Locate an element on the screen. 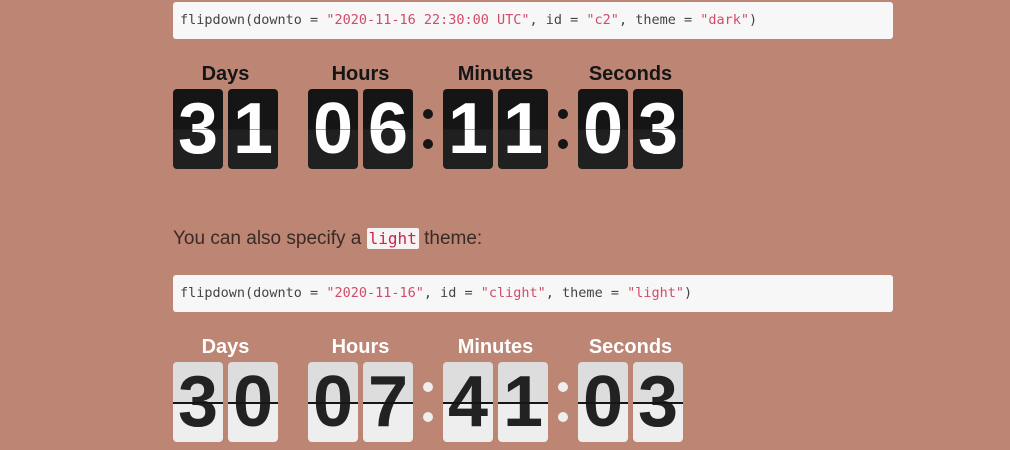 This screenshot has height=450, width=1010. code-string: "clight" is located at coordinates (513, 293).